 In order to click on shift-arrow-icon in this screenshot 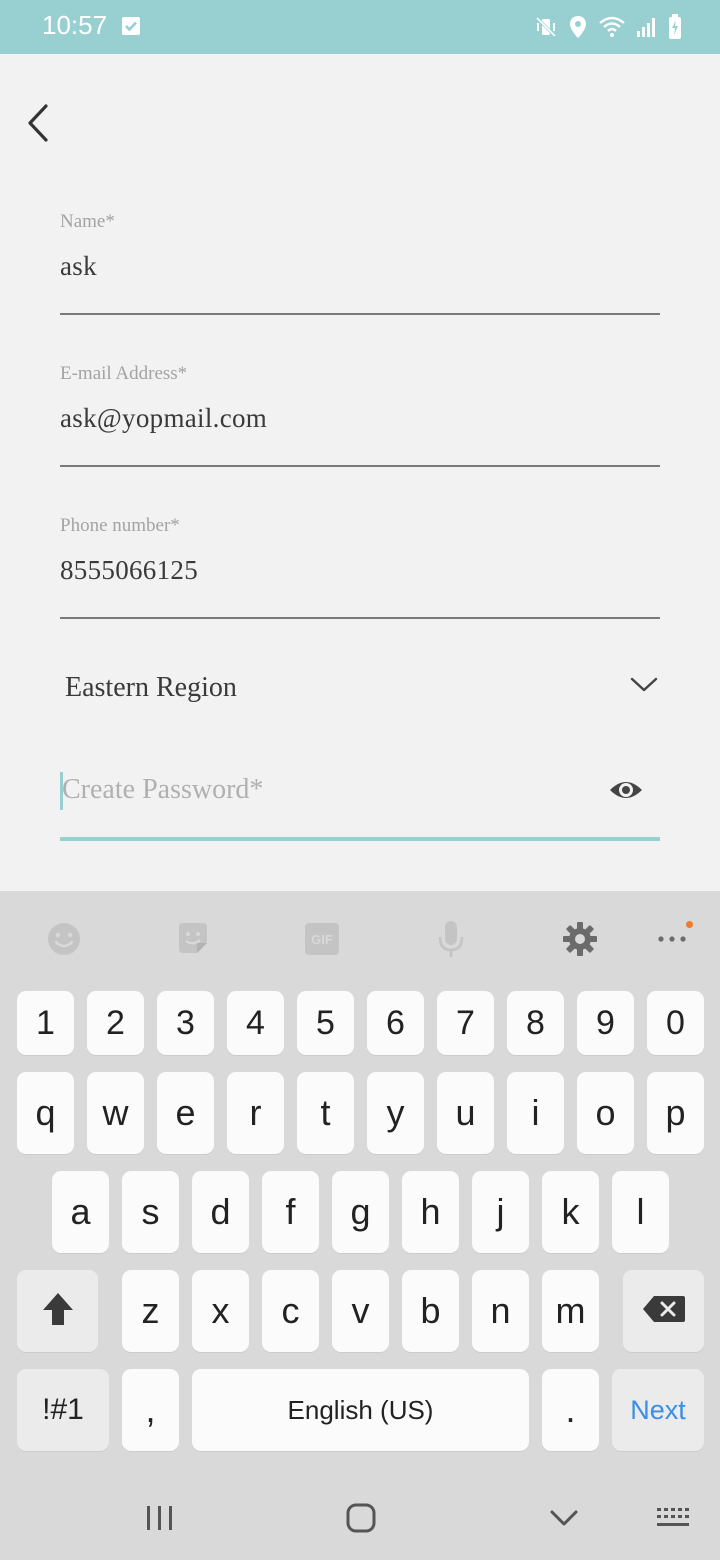, I will do `click(58, 1311)`.